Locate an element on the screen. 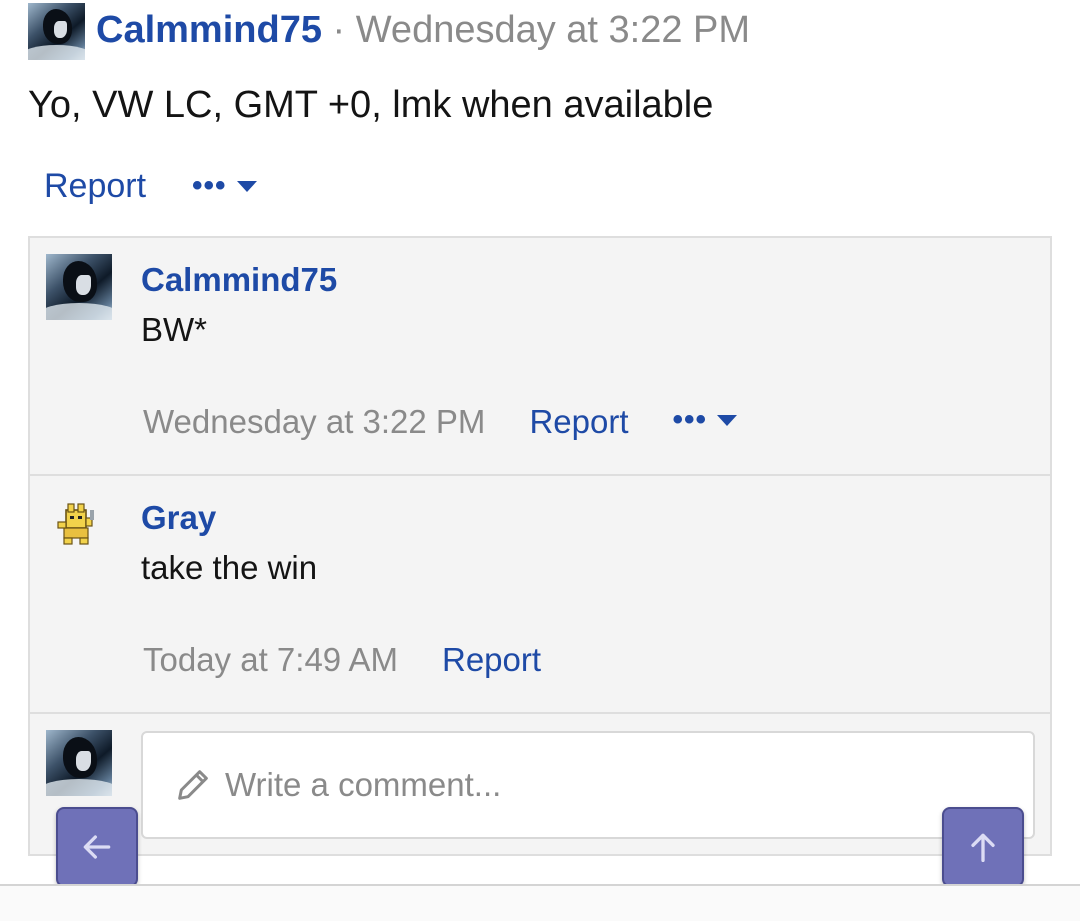 The width and height of the screenshot is (1080, 921). scroll-to-top-button is located at coordinates (983, 847).